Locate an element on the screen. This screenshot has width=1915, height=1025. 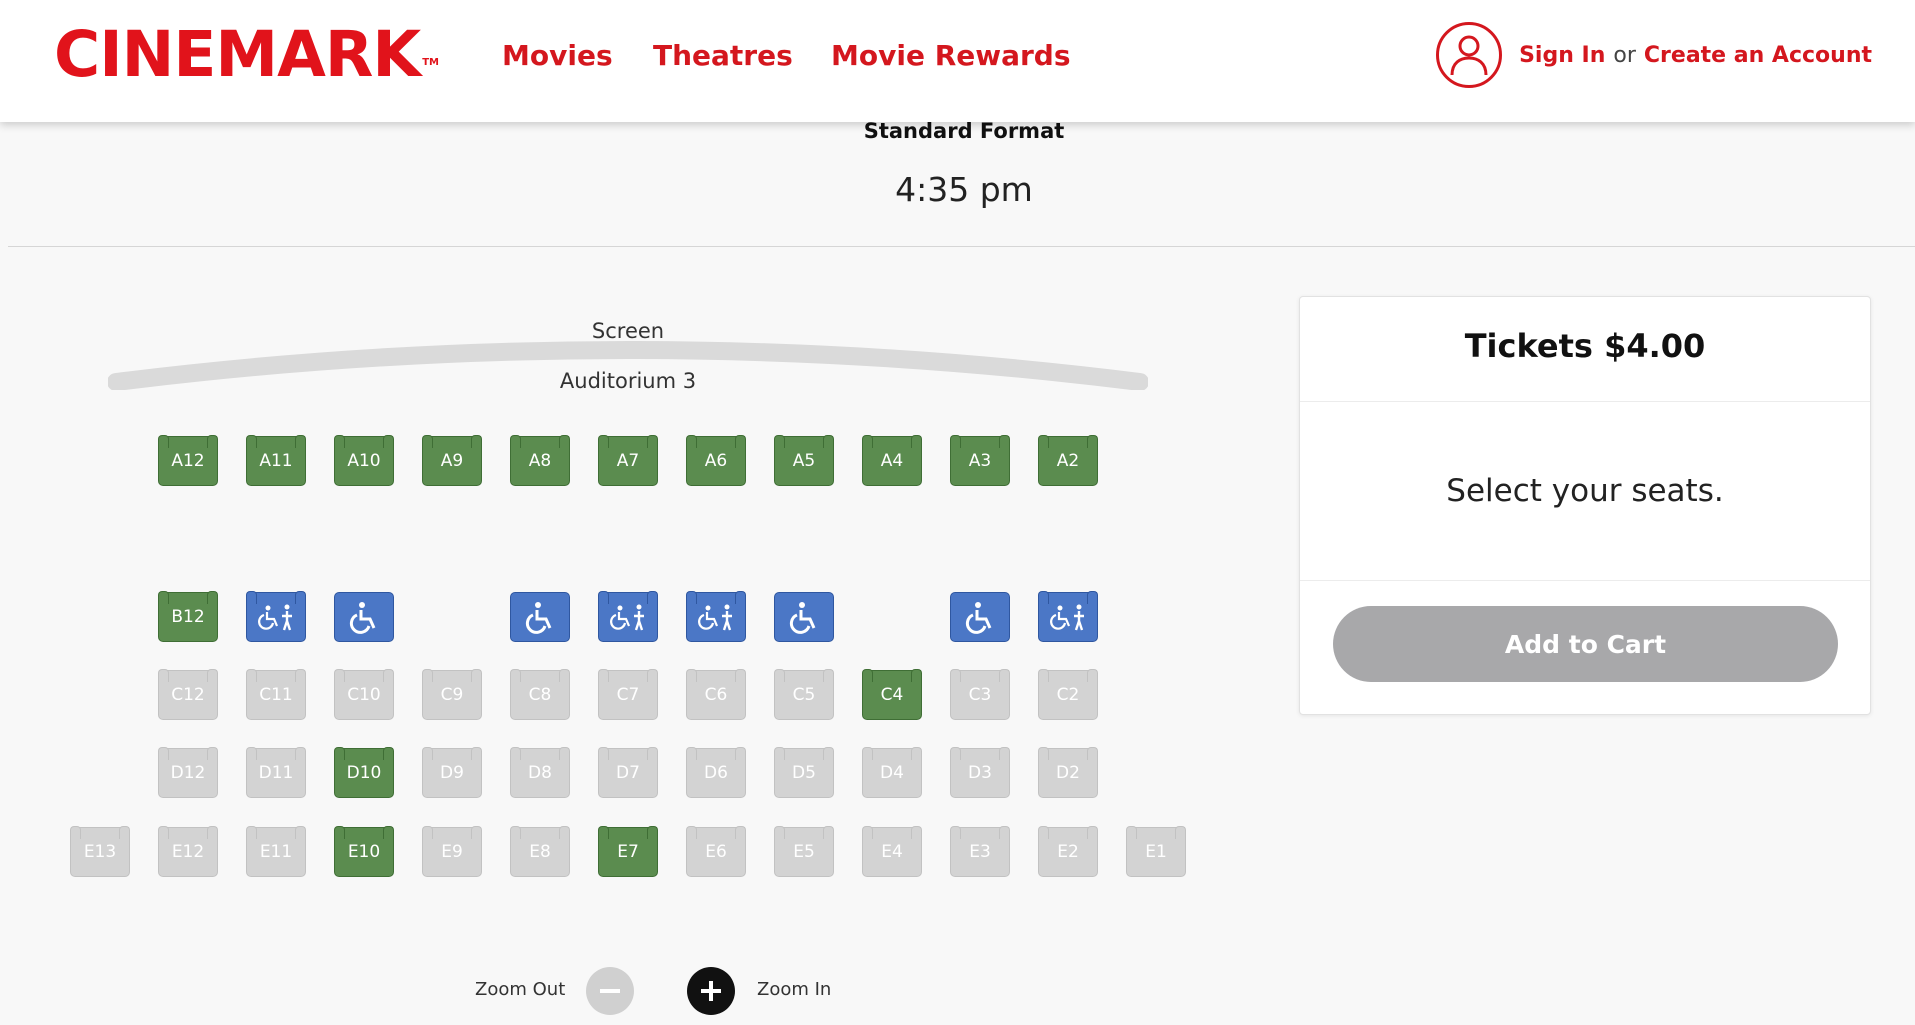
seat-c2: C2 is located at coordinates (1068, 694).